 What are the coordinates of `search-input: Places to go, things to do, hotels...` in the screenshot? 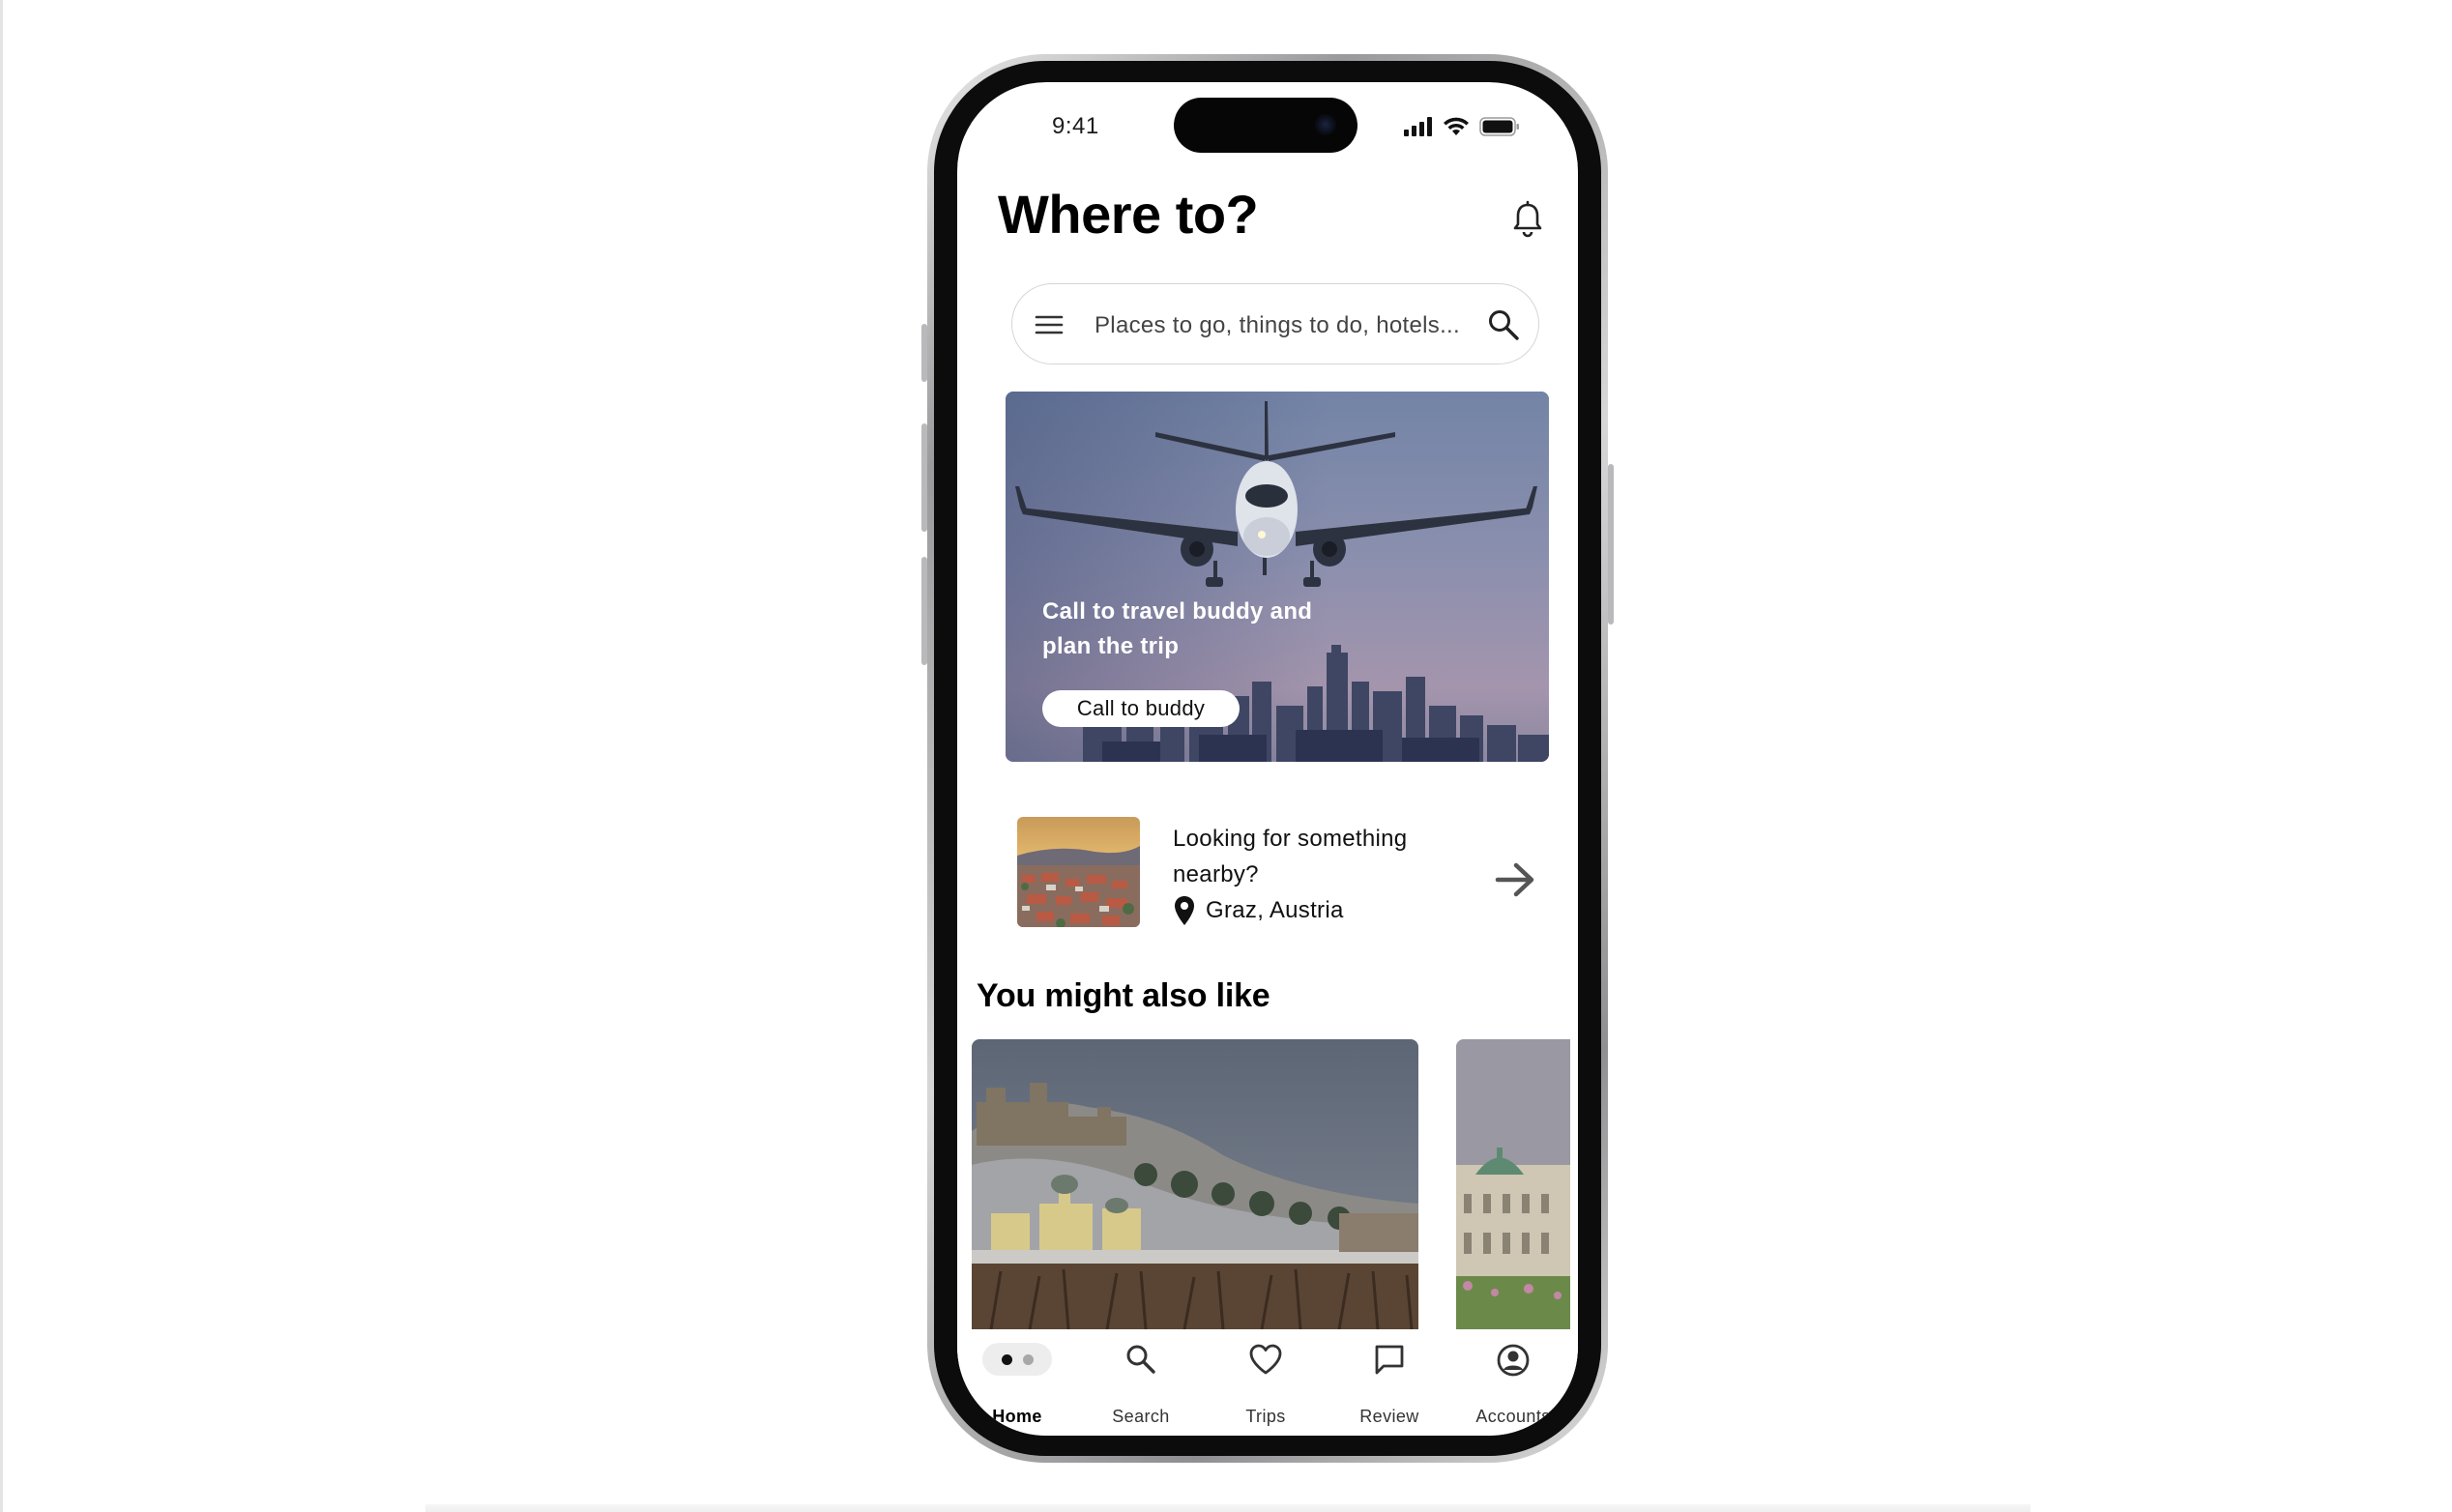 It's located at (1277, 325).